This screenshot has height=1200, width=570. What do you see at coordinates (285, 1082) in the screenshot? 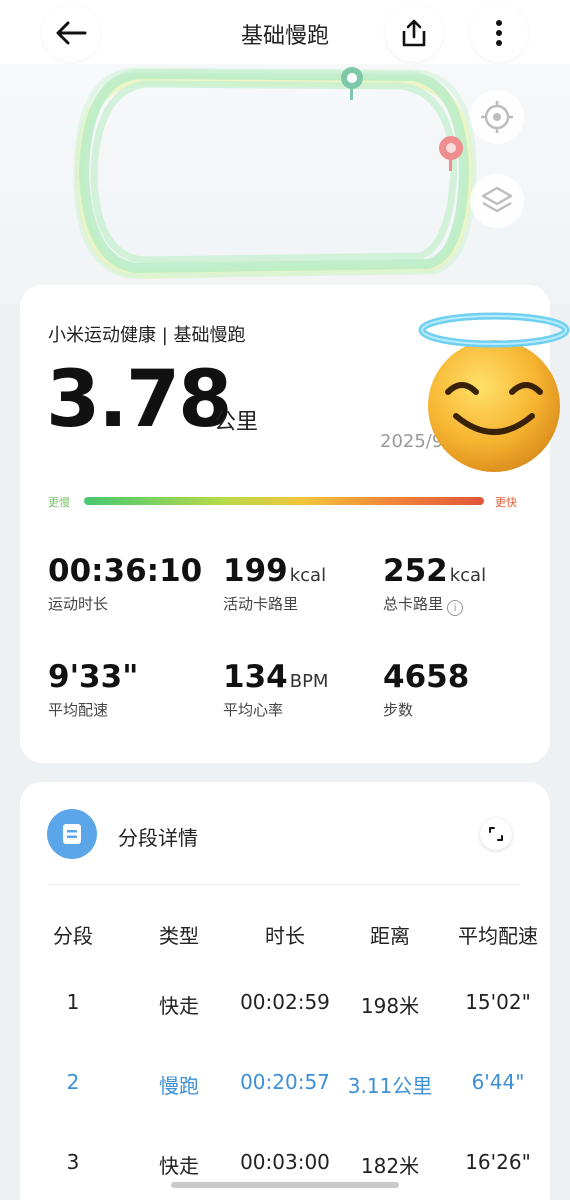
I see `cell-duration: 00:20:57` at bounding box center [285, 1082].